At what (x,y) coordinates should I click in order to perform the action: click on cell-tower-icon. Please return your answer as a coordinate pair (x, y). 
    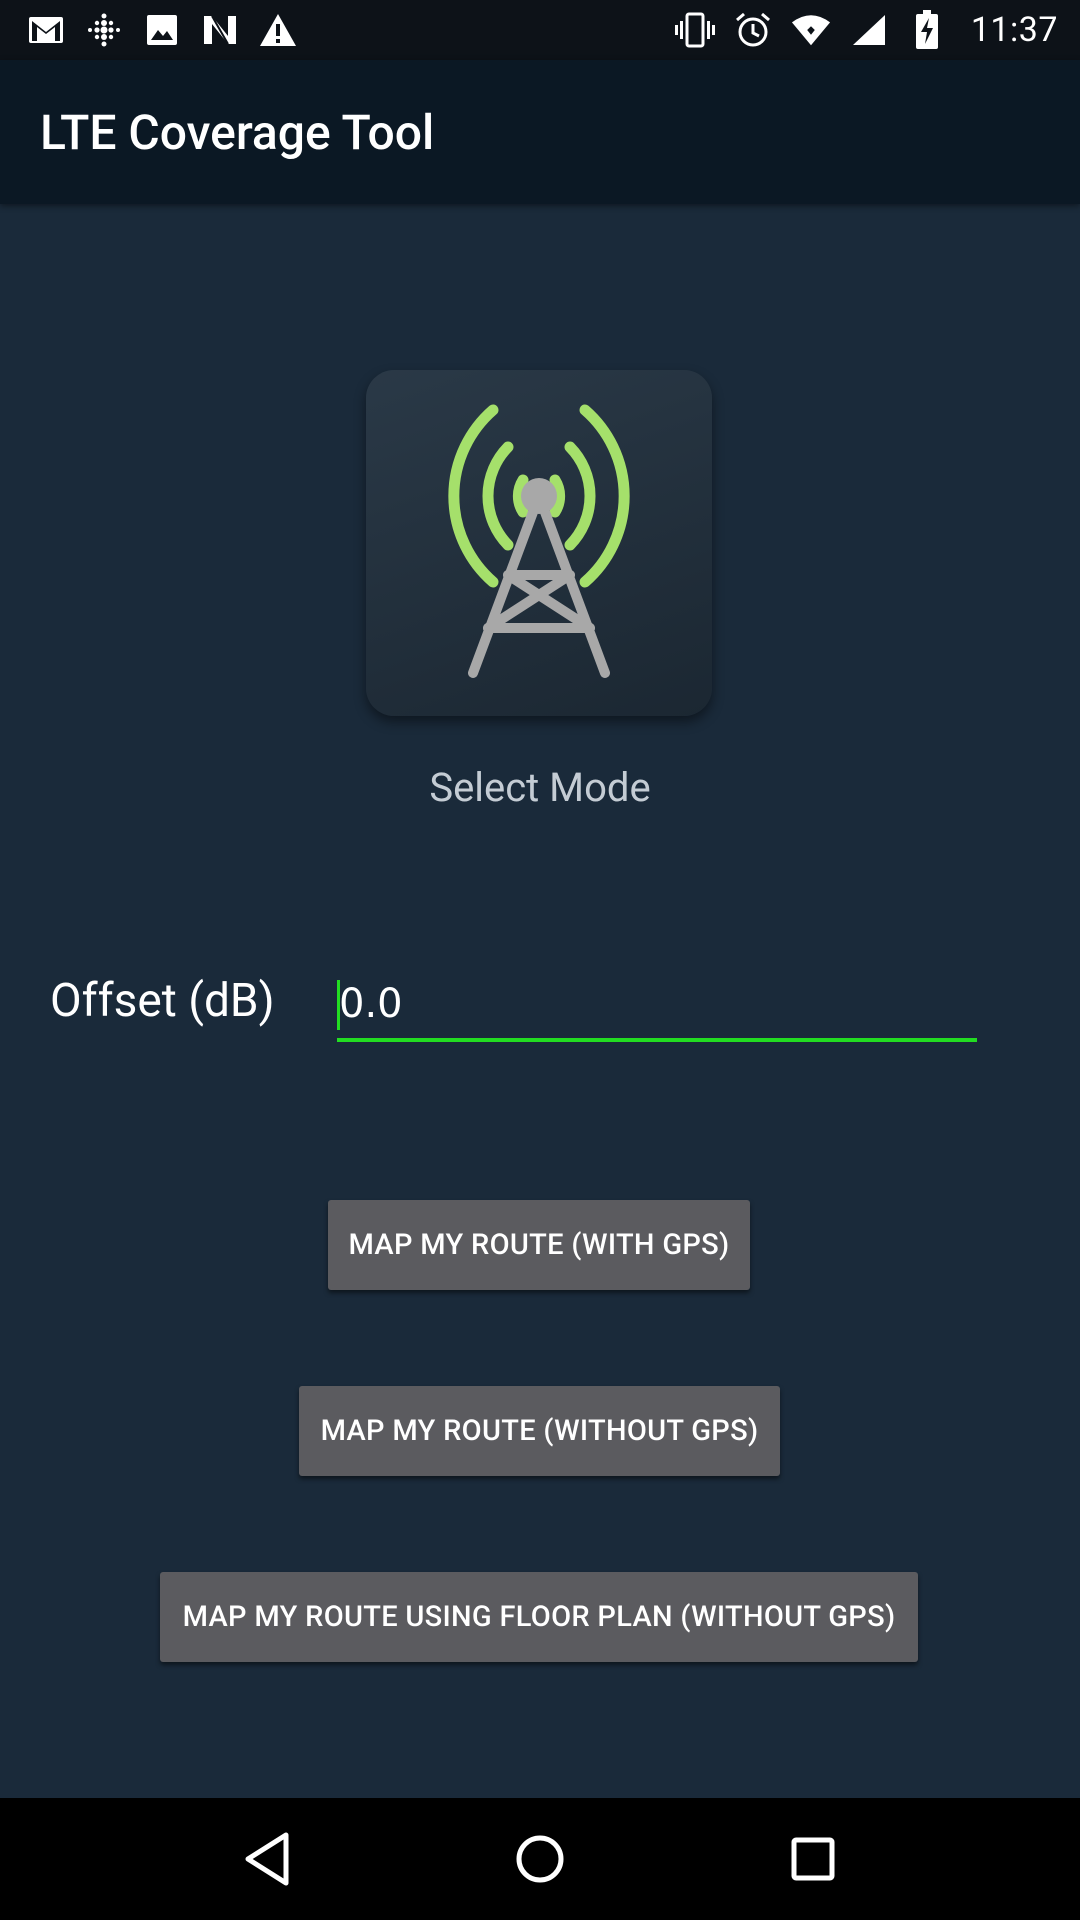
    Looking at the image, I should click on (539, 541).